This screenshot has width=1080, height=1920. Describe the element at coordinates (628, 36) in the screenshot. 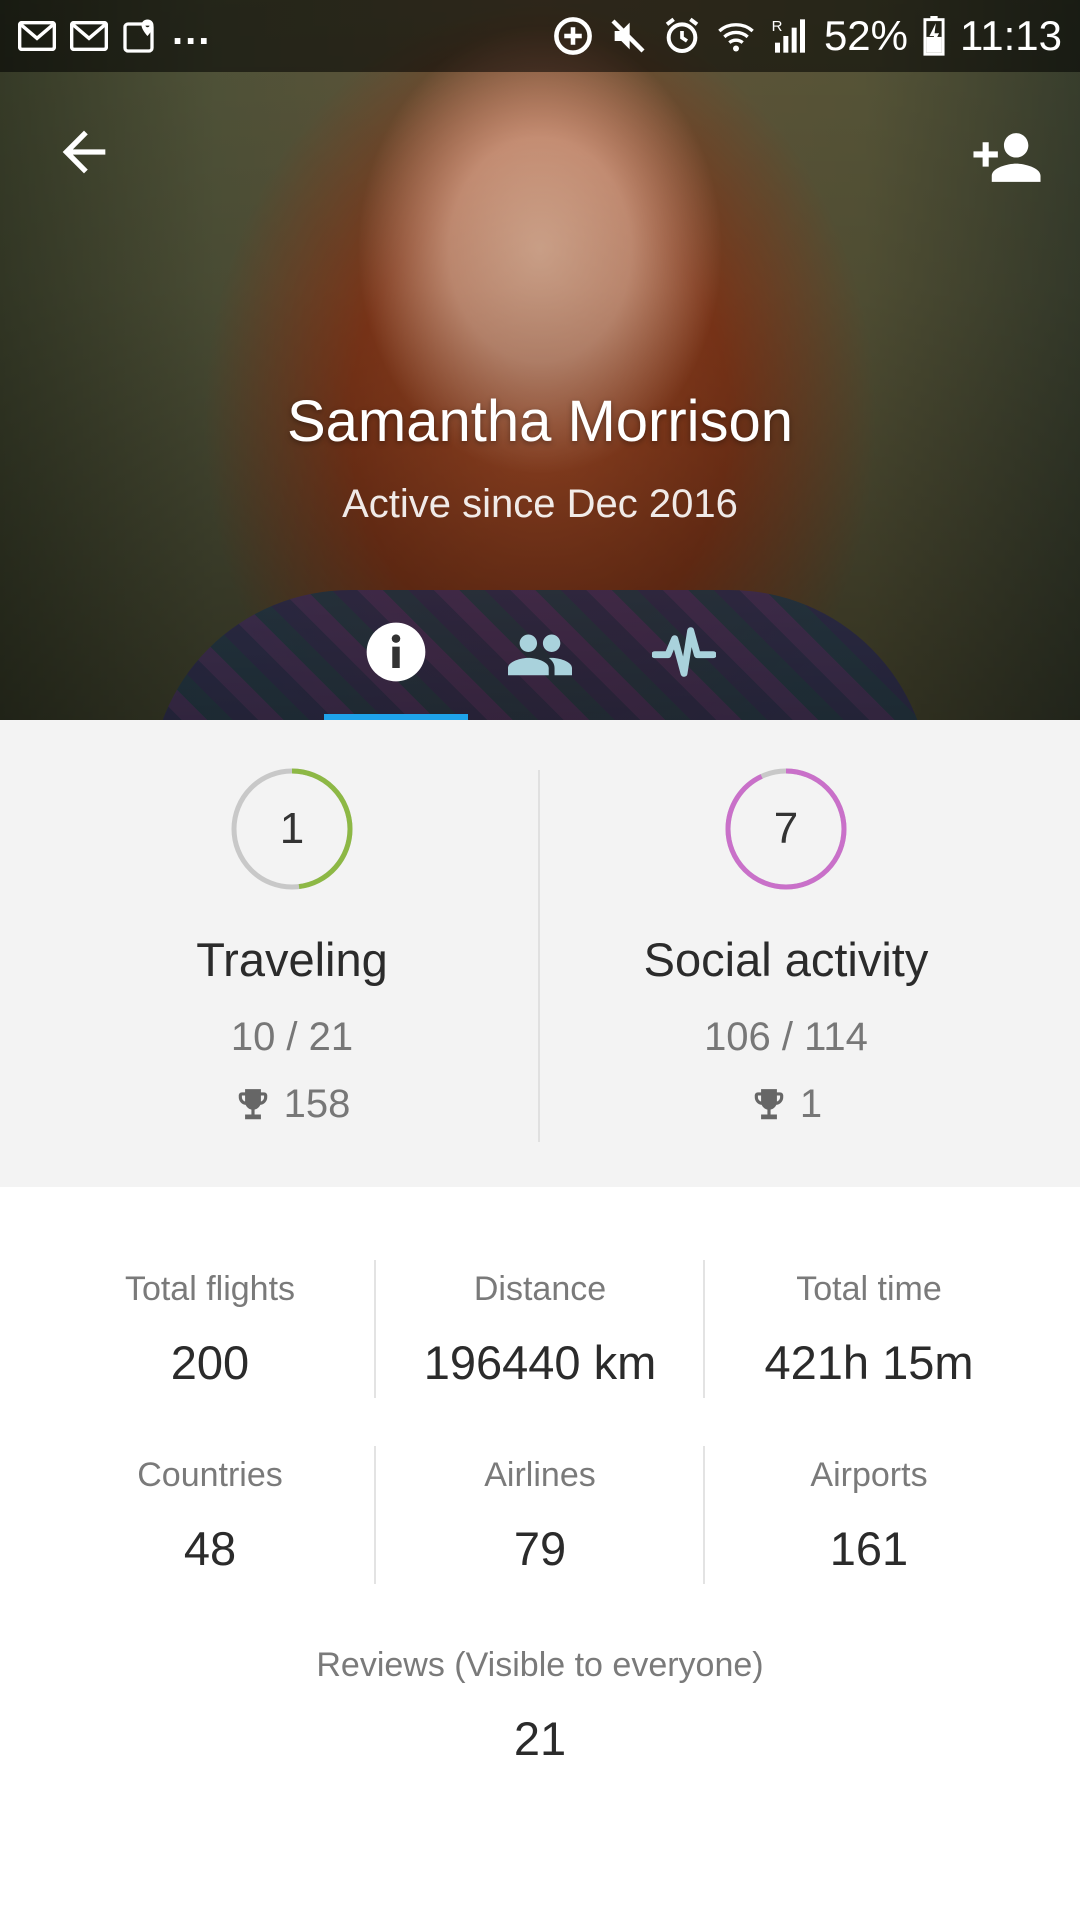

I see `mute-icon` at that location.